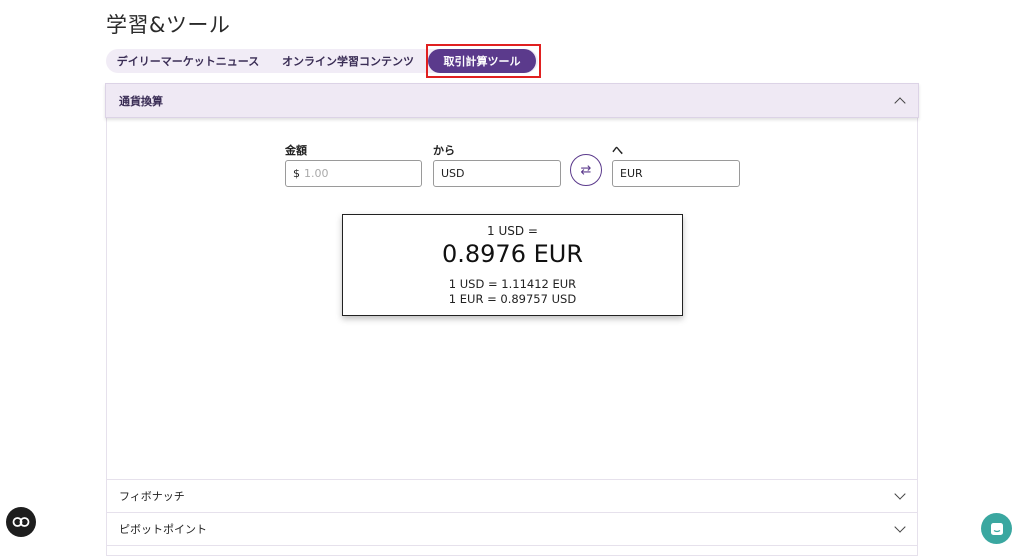 The height and width of the screenshot is (556, 1024). Describe the element at coordinates (631, 173) in the screenshot. I see `to-currency-value: EUR` at that location.